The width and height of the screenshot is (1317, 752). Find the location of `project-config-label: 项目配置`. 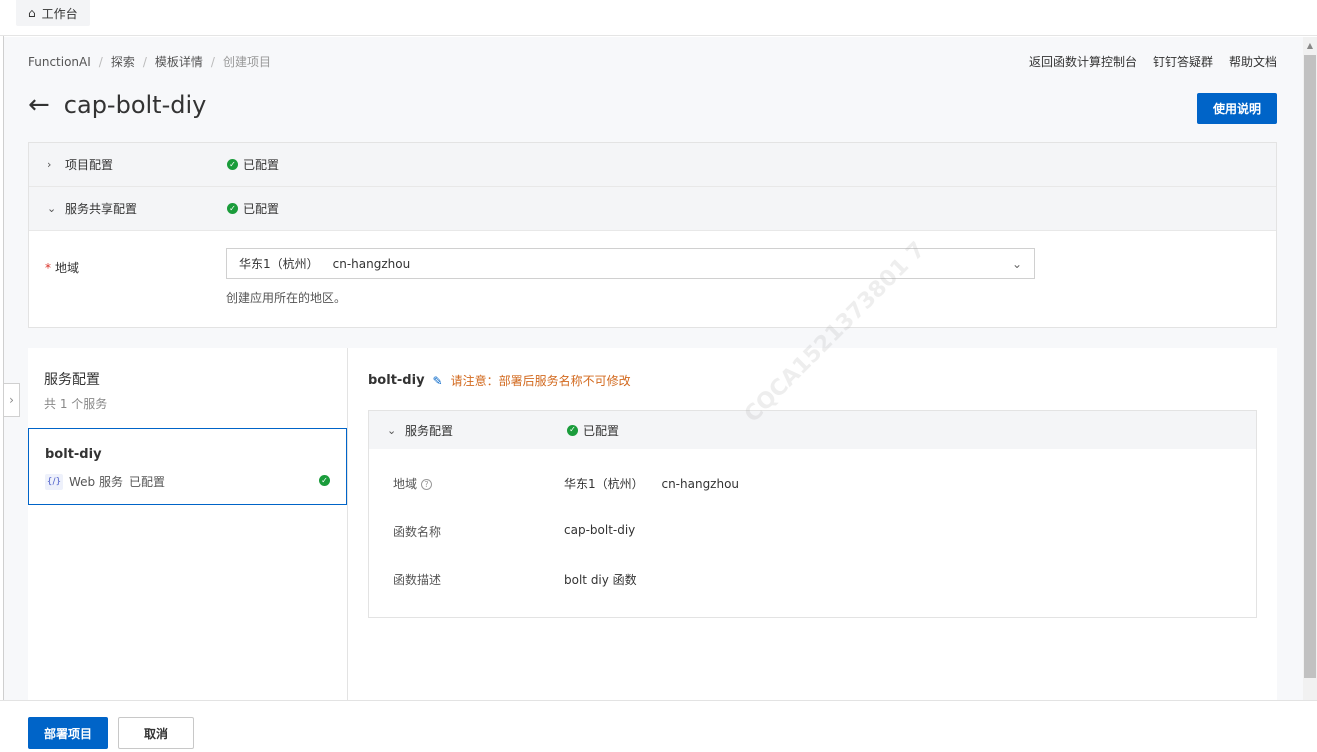

project-config-label: 项目配置 is located at coordinates (89, 165).